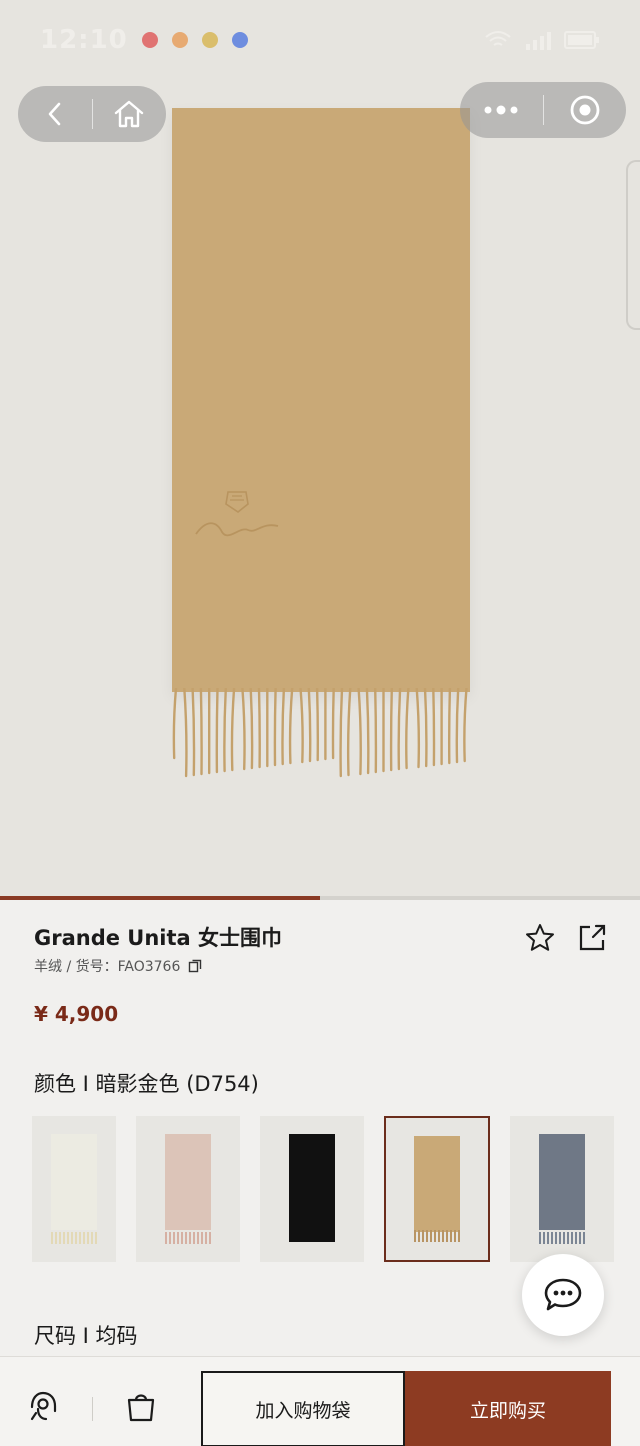  I want to click on nav-capsule-right, so click(543, 110).